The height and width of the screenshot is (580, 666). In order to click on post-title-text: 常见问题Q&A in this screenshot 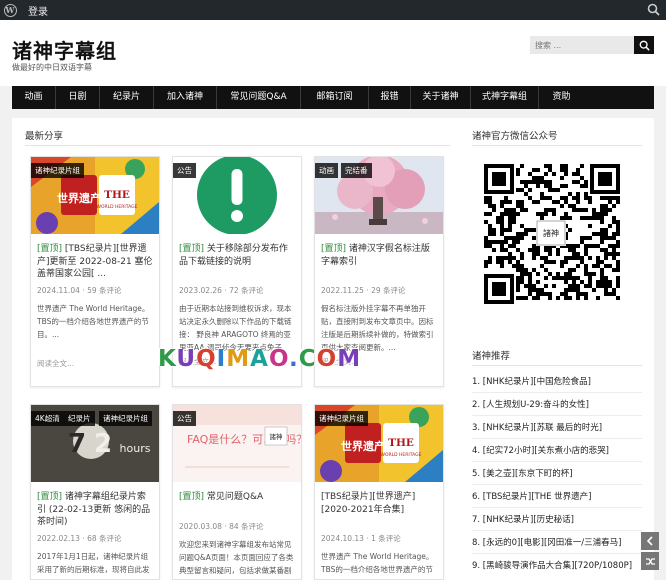, I will do `click(233, 497)`.